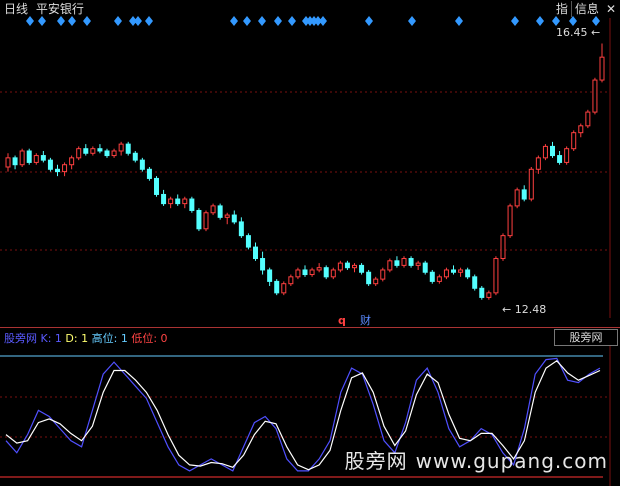  I want to click on low-level-label: 低位:, so click(144, 338).